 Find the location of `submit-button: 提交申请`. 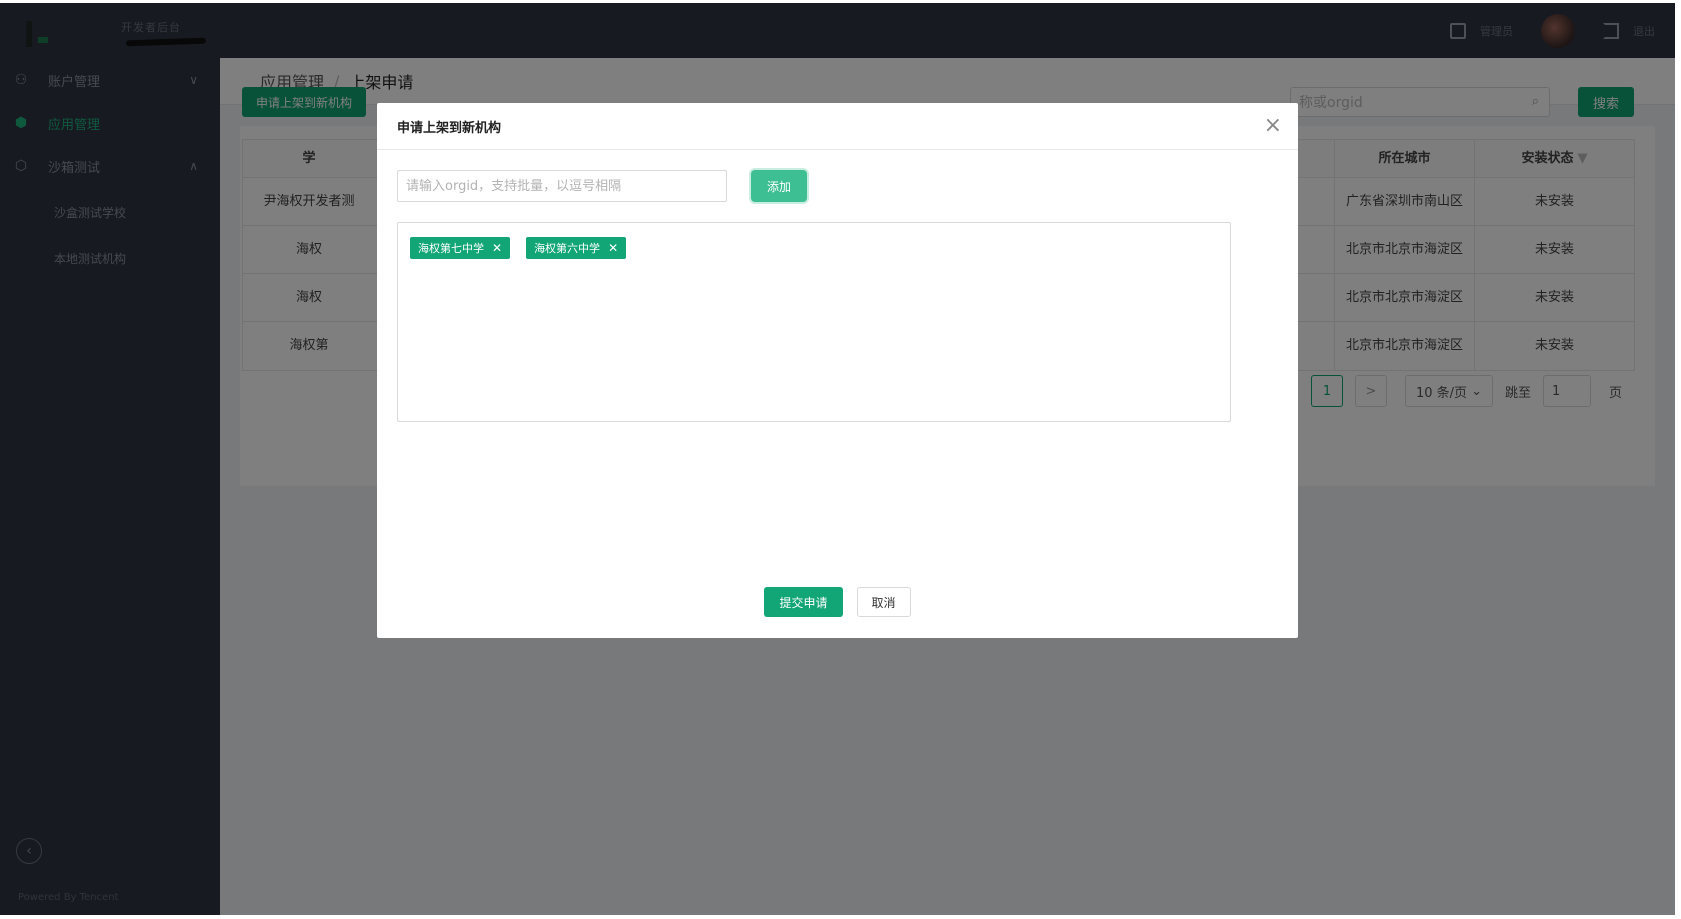

submit-button: 提交申请 is located at coordinates (803, 602).